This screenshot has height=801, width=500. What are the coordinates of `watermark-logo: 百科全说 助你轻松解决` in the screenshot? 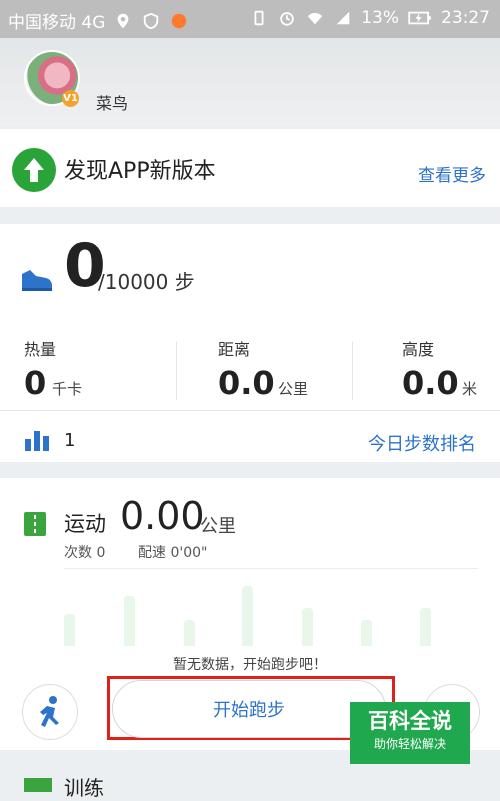 It's located at (410, 733).